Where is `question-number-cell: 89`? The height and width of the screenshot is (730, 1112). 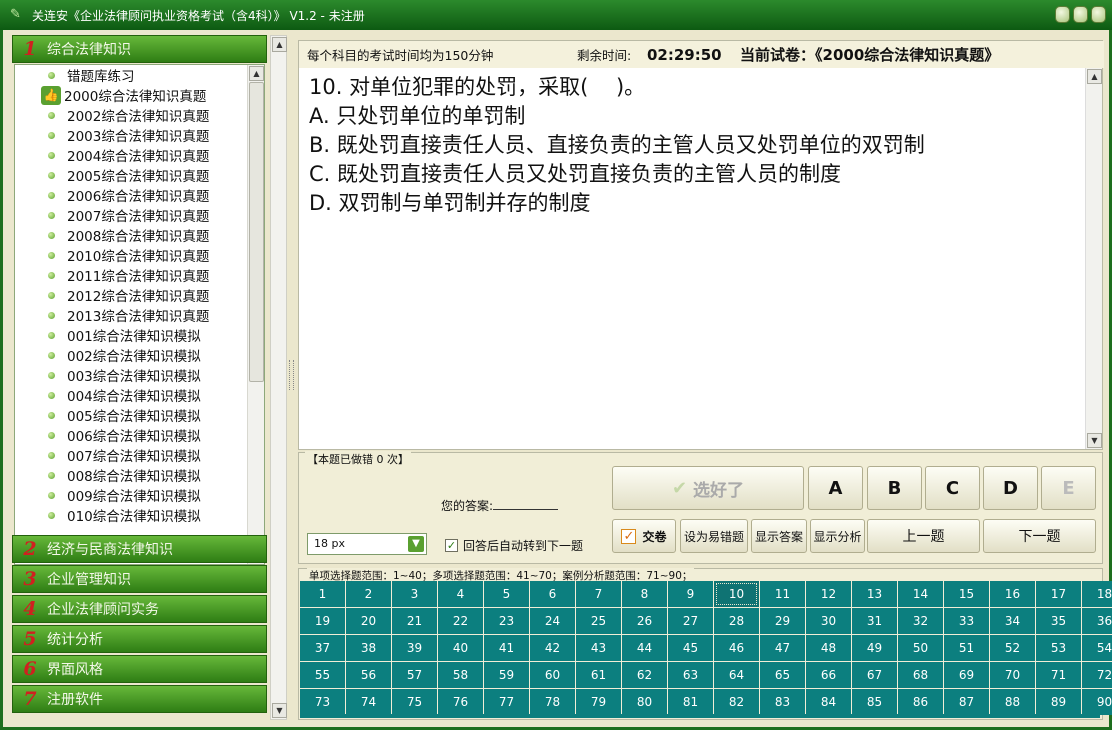 question-number-cell: 89 is located at coordinates (1058, 702).